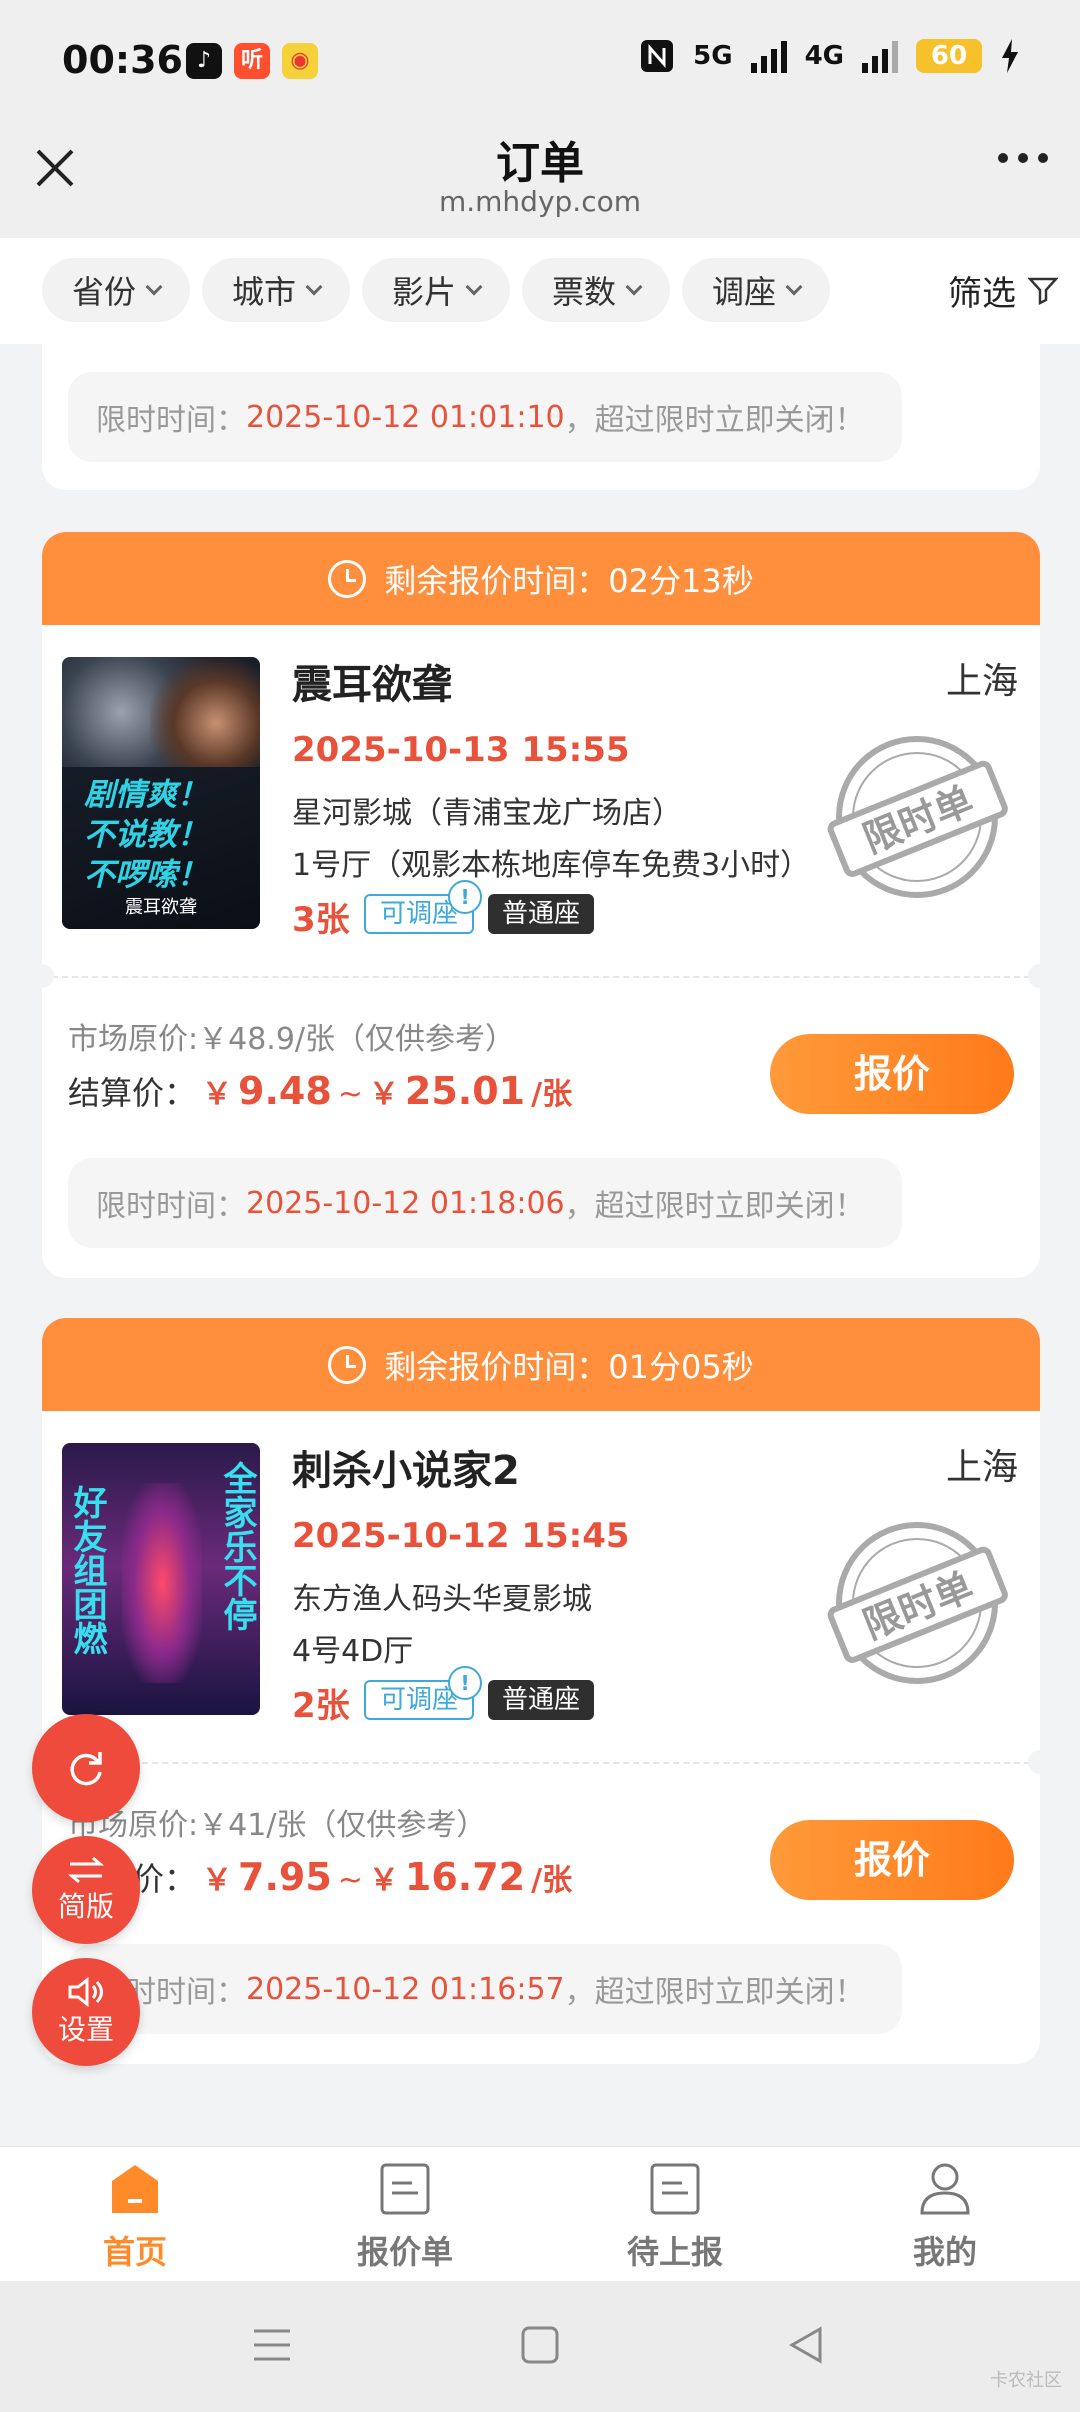 The height and width of the screenshot is (2412, 1080). What do you see at coordinates (583, 292) in the screenshot?
I see `filter-tickets-label: 票数` at bounding box center [583, 292].